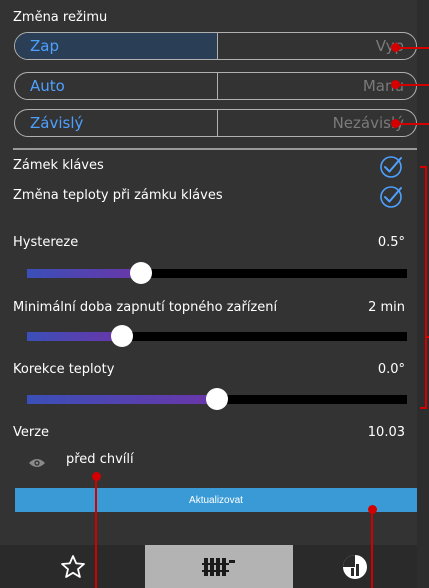 This screenshot has width=429, height=588. Describe the element at coordinates (116, 46) in the screenshot. I see `toggle-option-zap: Zap` at that location.